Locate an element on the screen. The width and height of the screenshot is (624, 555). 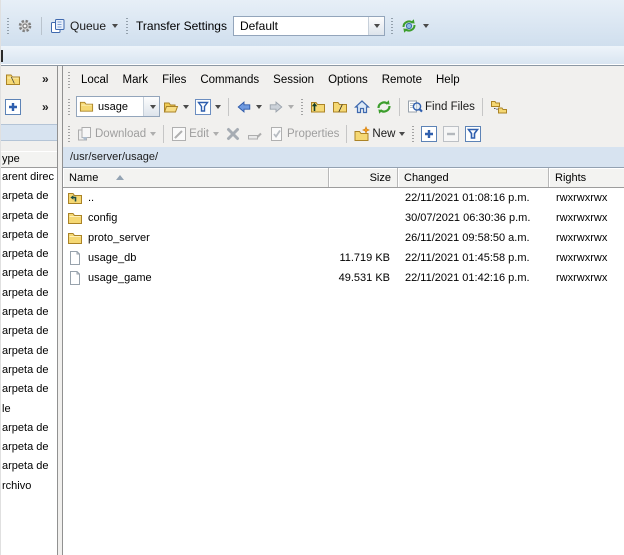
back-button is located at coordinates (249, 107).